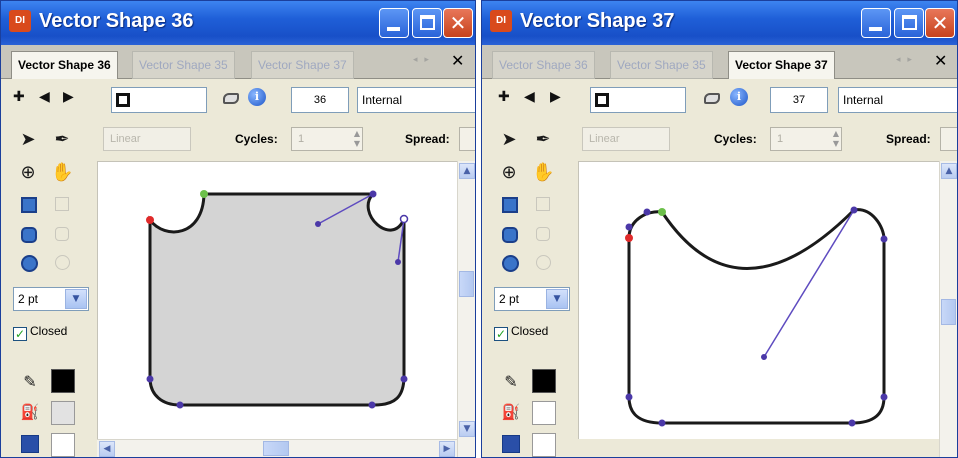 This screenshot has width=958, height=458. Describe the element at coordinates (799, 100) in the screenshot. I see `member-number-field: 37` at that location.